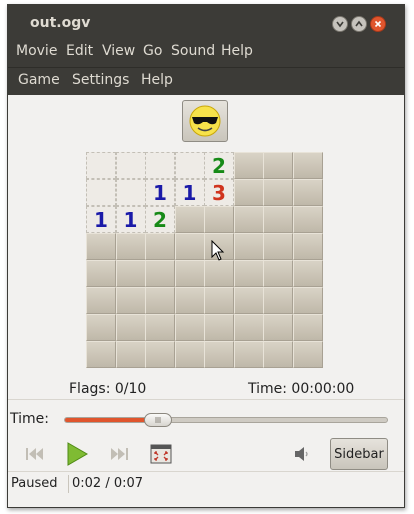 The width and height of the screenshot is (414, 514). I want to click on flags-counter: Flags: 0/10, so click(108, 389).